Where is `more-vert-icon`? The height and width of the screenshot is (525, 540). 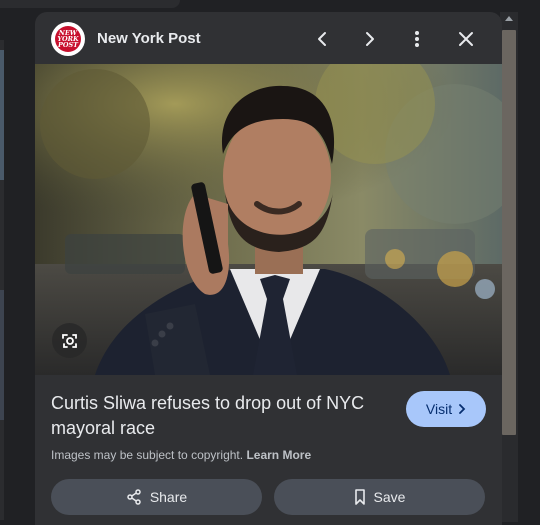
more-vert-icon is located at coordinates (417, 39).